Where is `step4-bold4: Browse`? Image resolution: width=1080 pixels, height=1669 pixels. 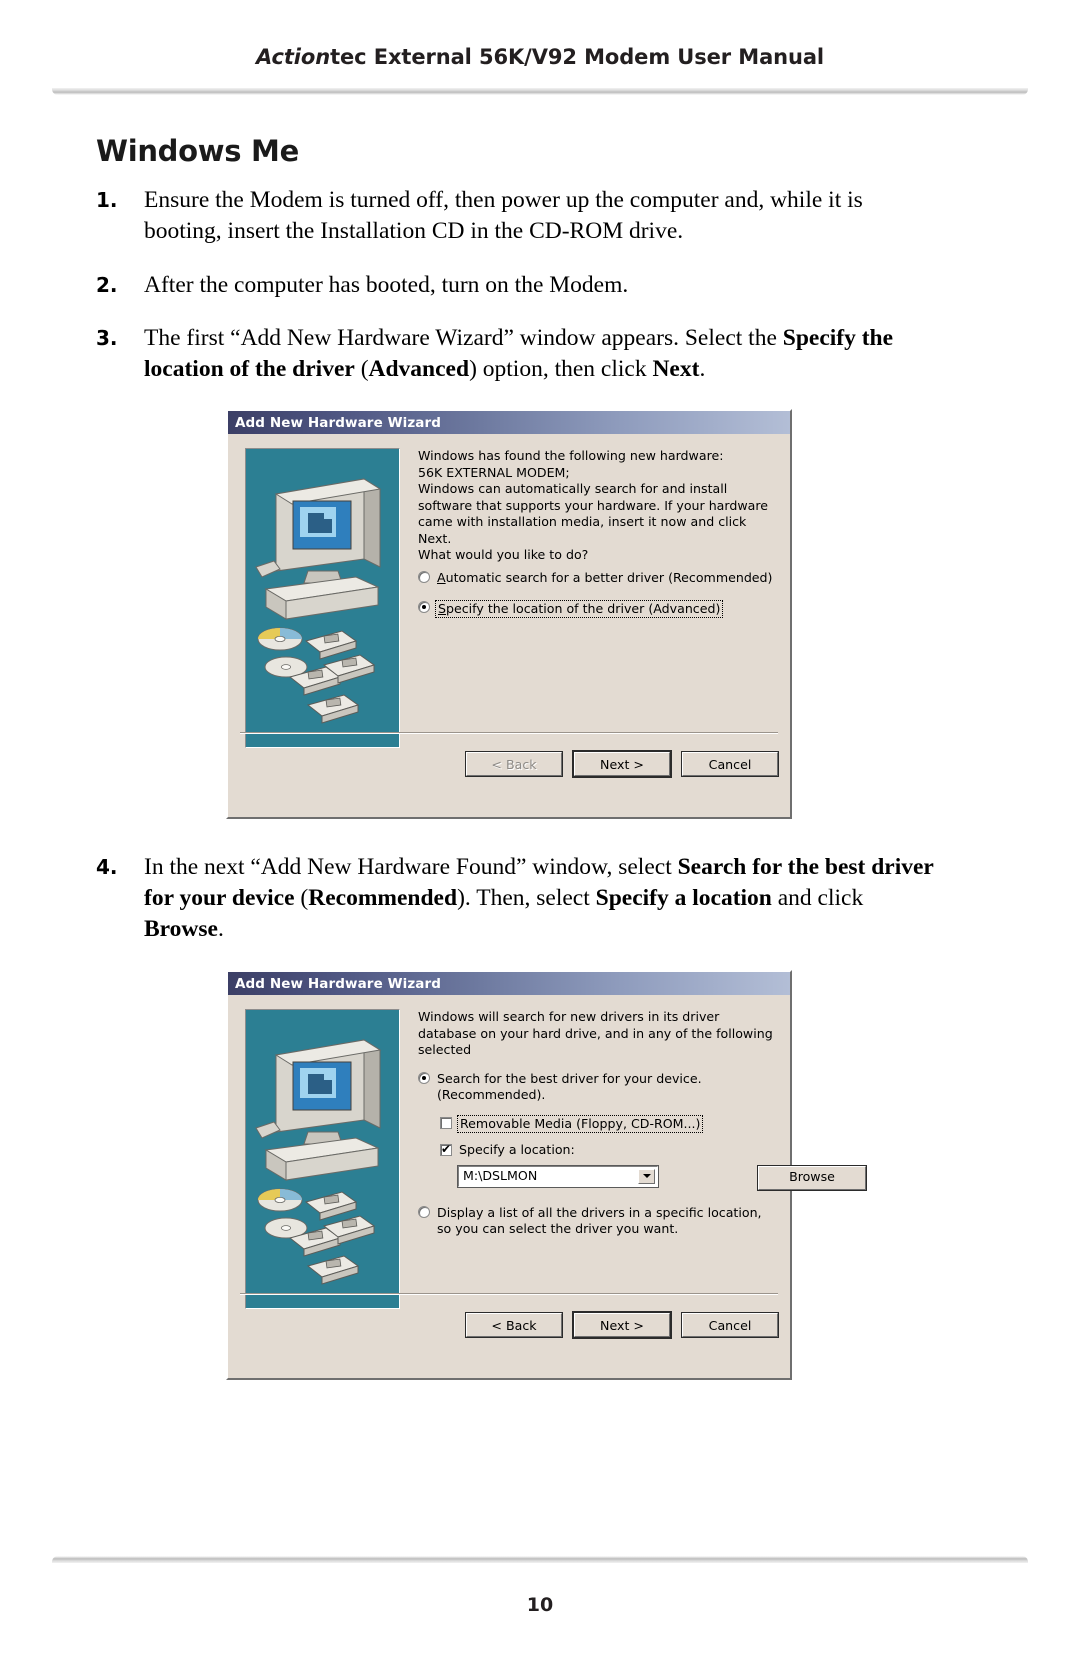
step4-bold4: Browse is located at coordinates (181, 929).